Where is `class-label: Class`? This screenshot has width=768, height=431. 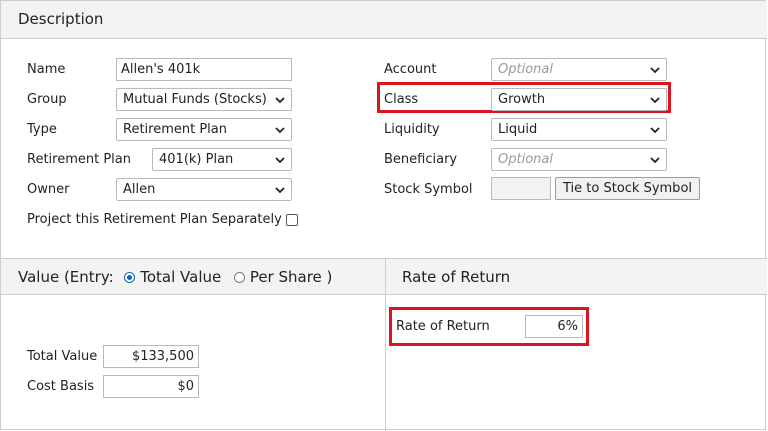
class-label: Class is located at coordinates (401, 99).